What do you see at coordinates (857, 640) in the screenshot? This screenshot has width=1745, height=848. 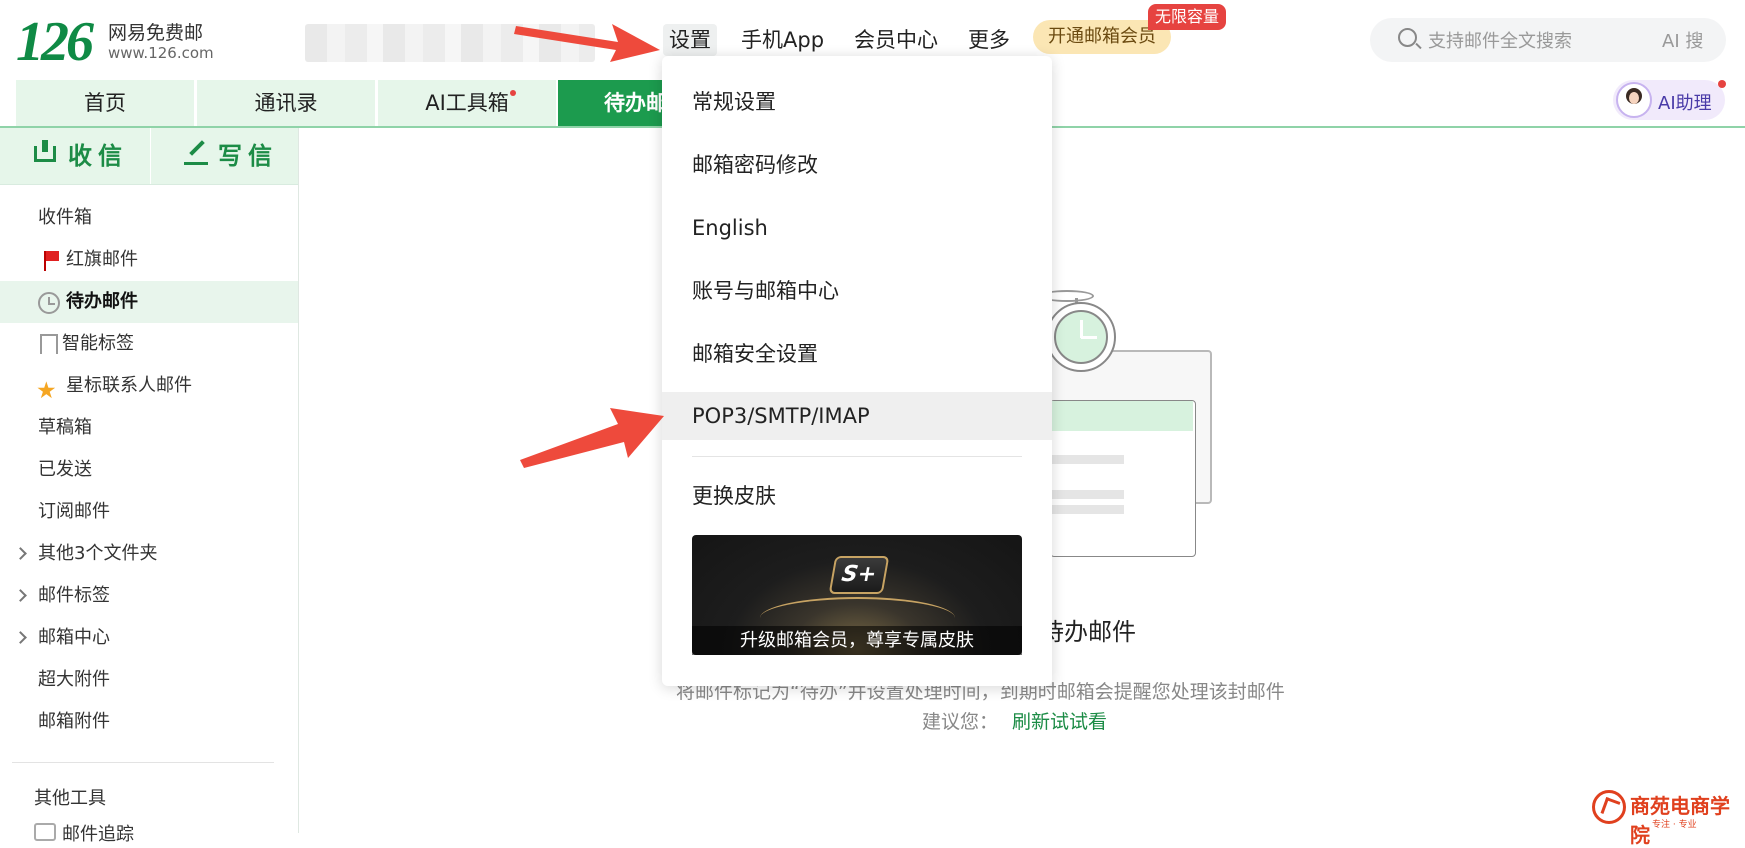 I see `skin-banner-caption: 升级邮箱会员，尊享专属皮肤` at bounding box center [857, 640].